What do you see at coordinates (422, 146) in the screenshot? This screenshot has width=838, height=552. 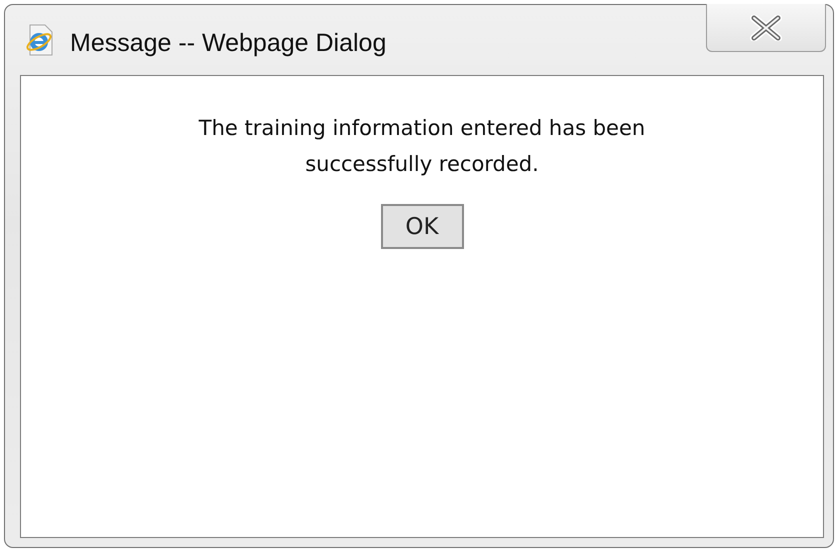 I see `message-text: The training information entered has been successfully recorded.` at bounding box center [422, 146].